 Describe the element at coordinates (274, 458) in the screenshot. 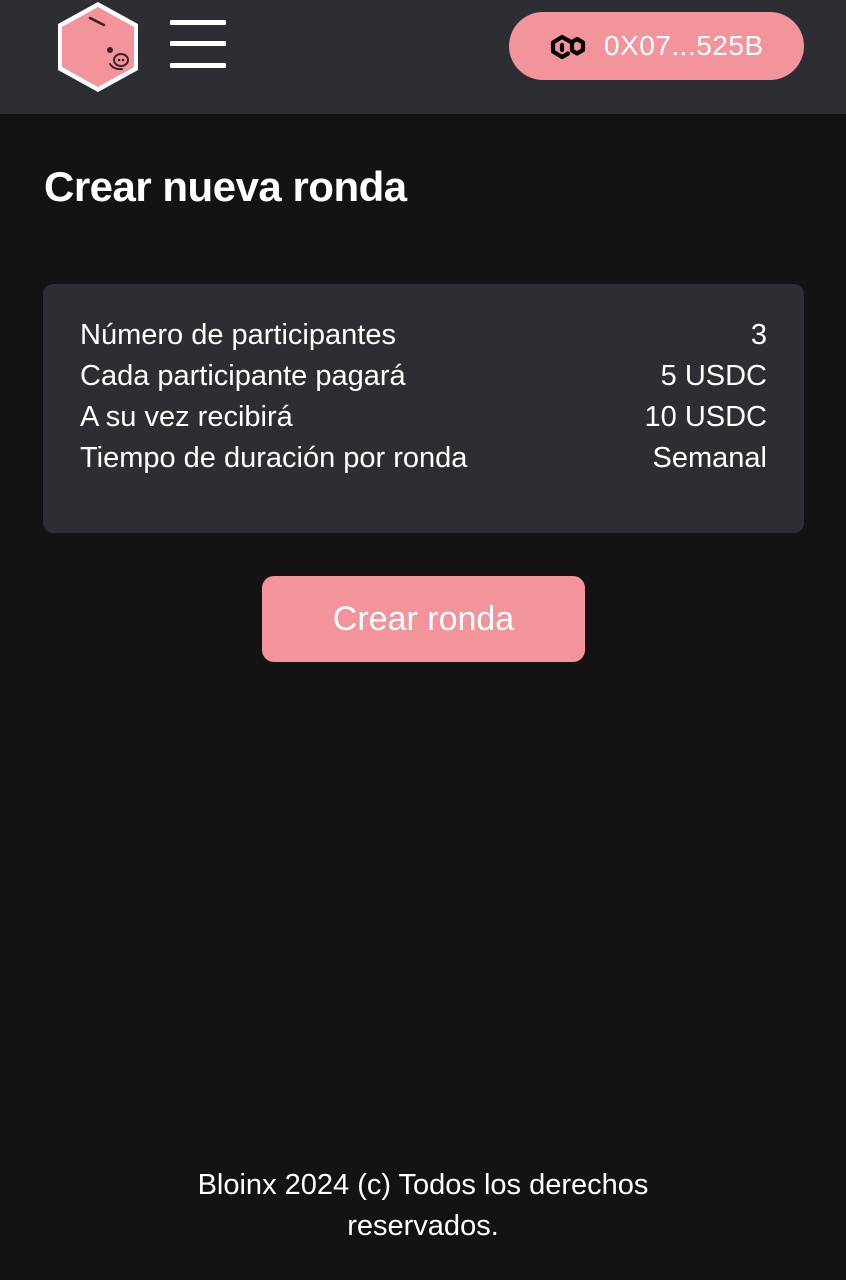

I see `summary-label: Tiempo de duración por ronda` at that location.